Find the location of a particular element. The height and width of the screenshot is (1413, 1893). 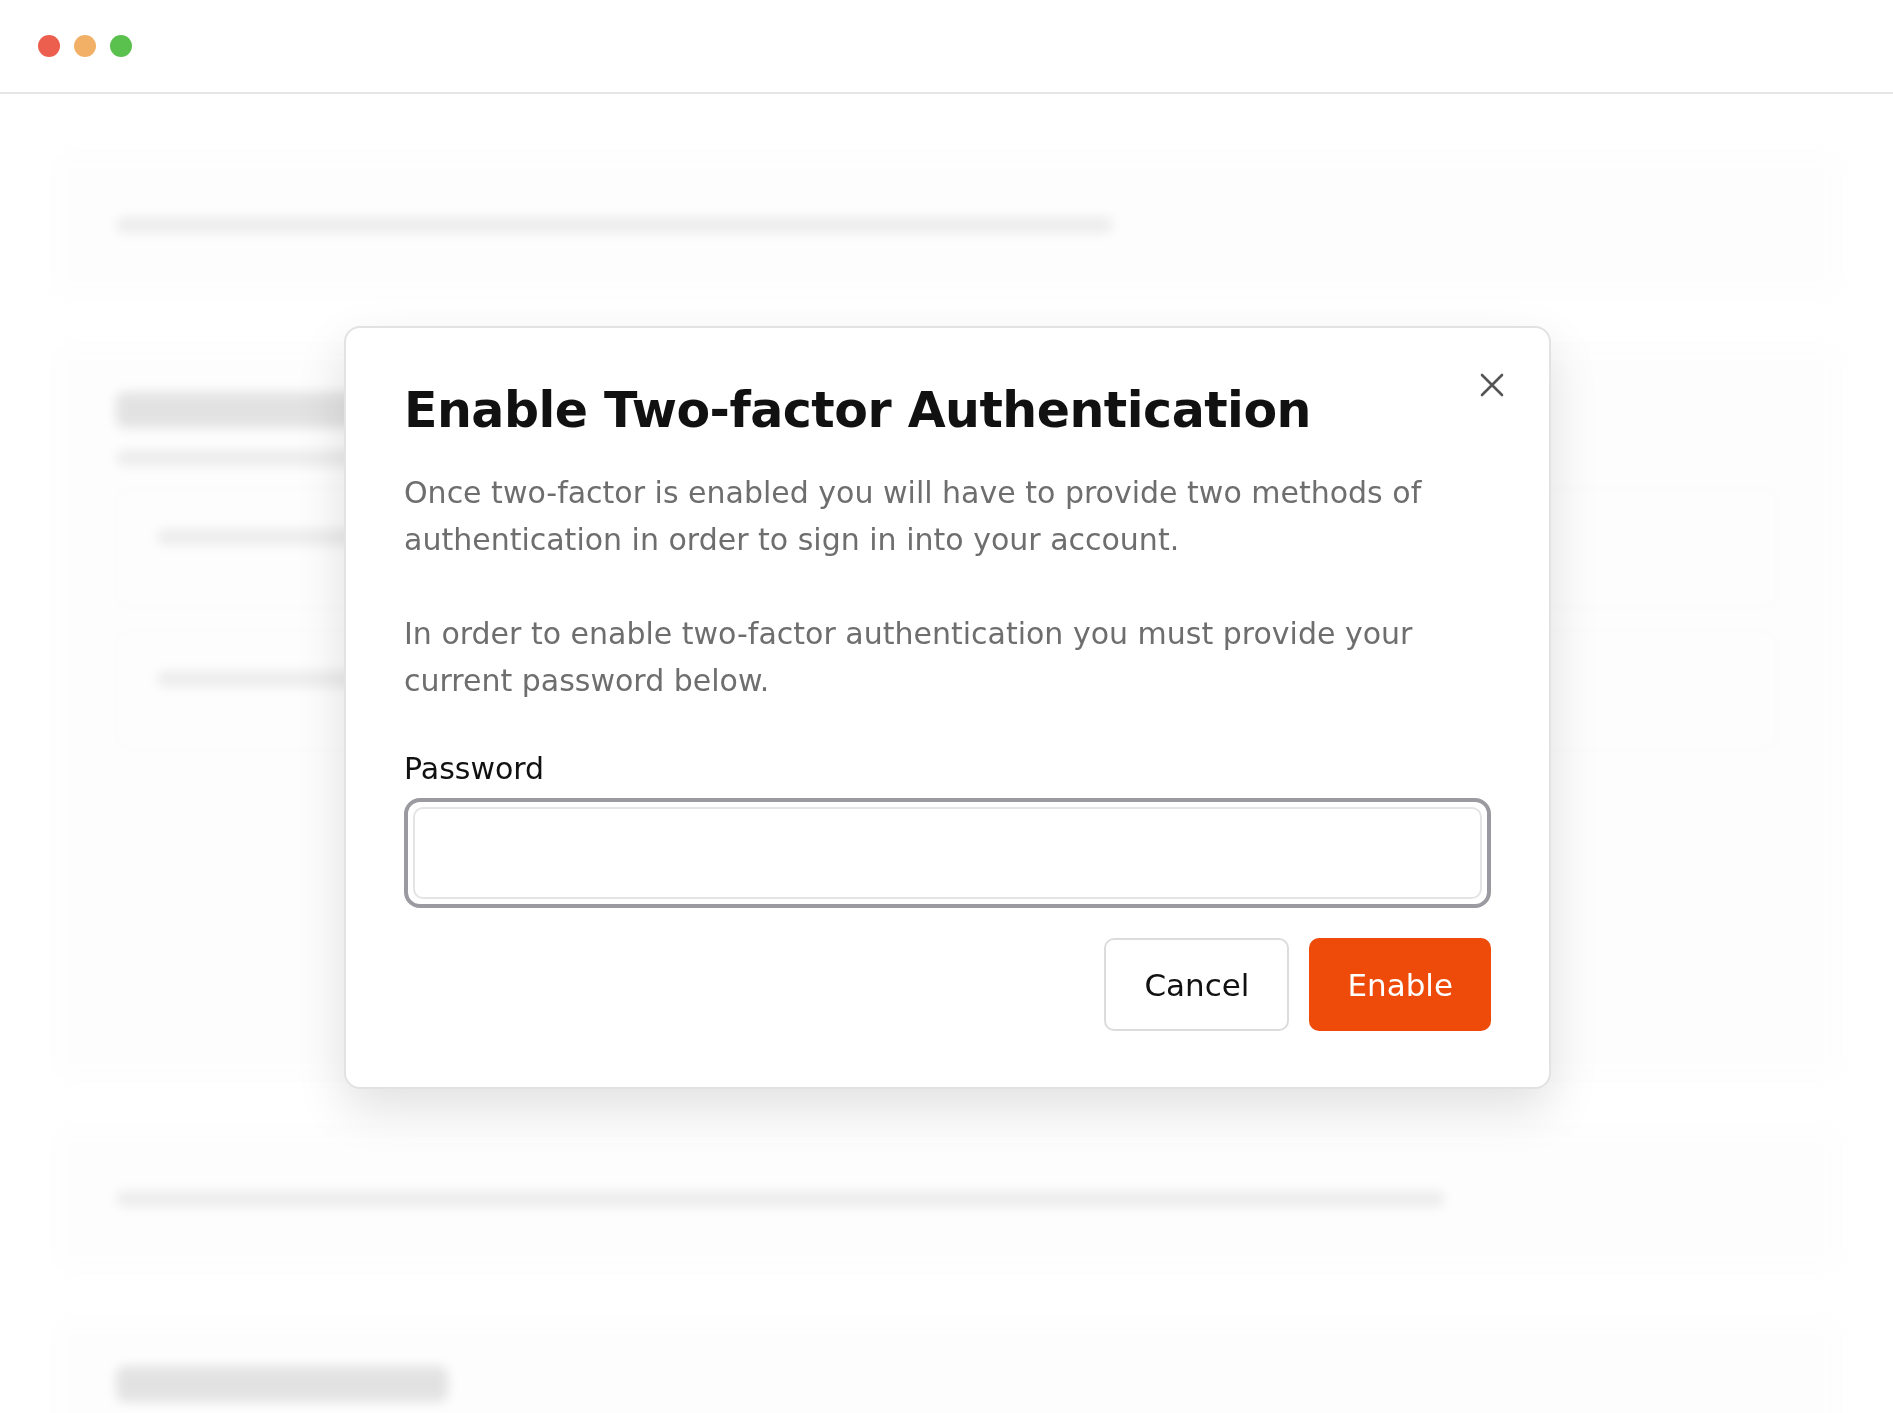

dialog-paragraph: Once two-factor is enabled you will have to provide two methods of authentication in order to sign in into your account. is located at coordinates (913, 516).